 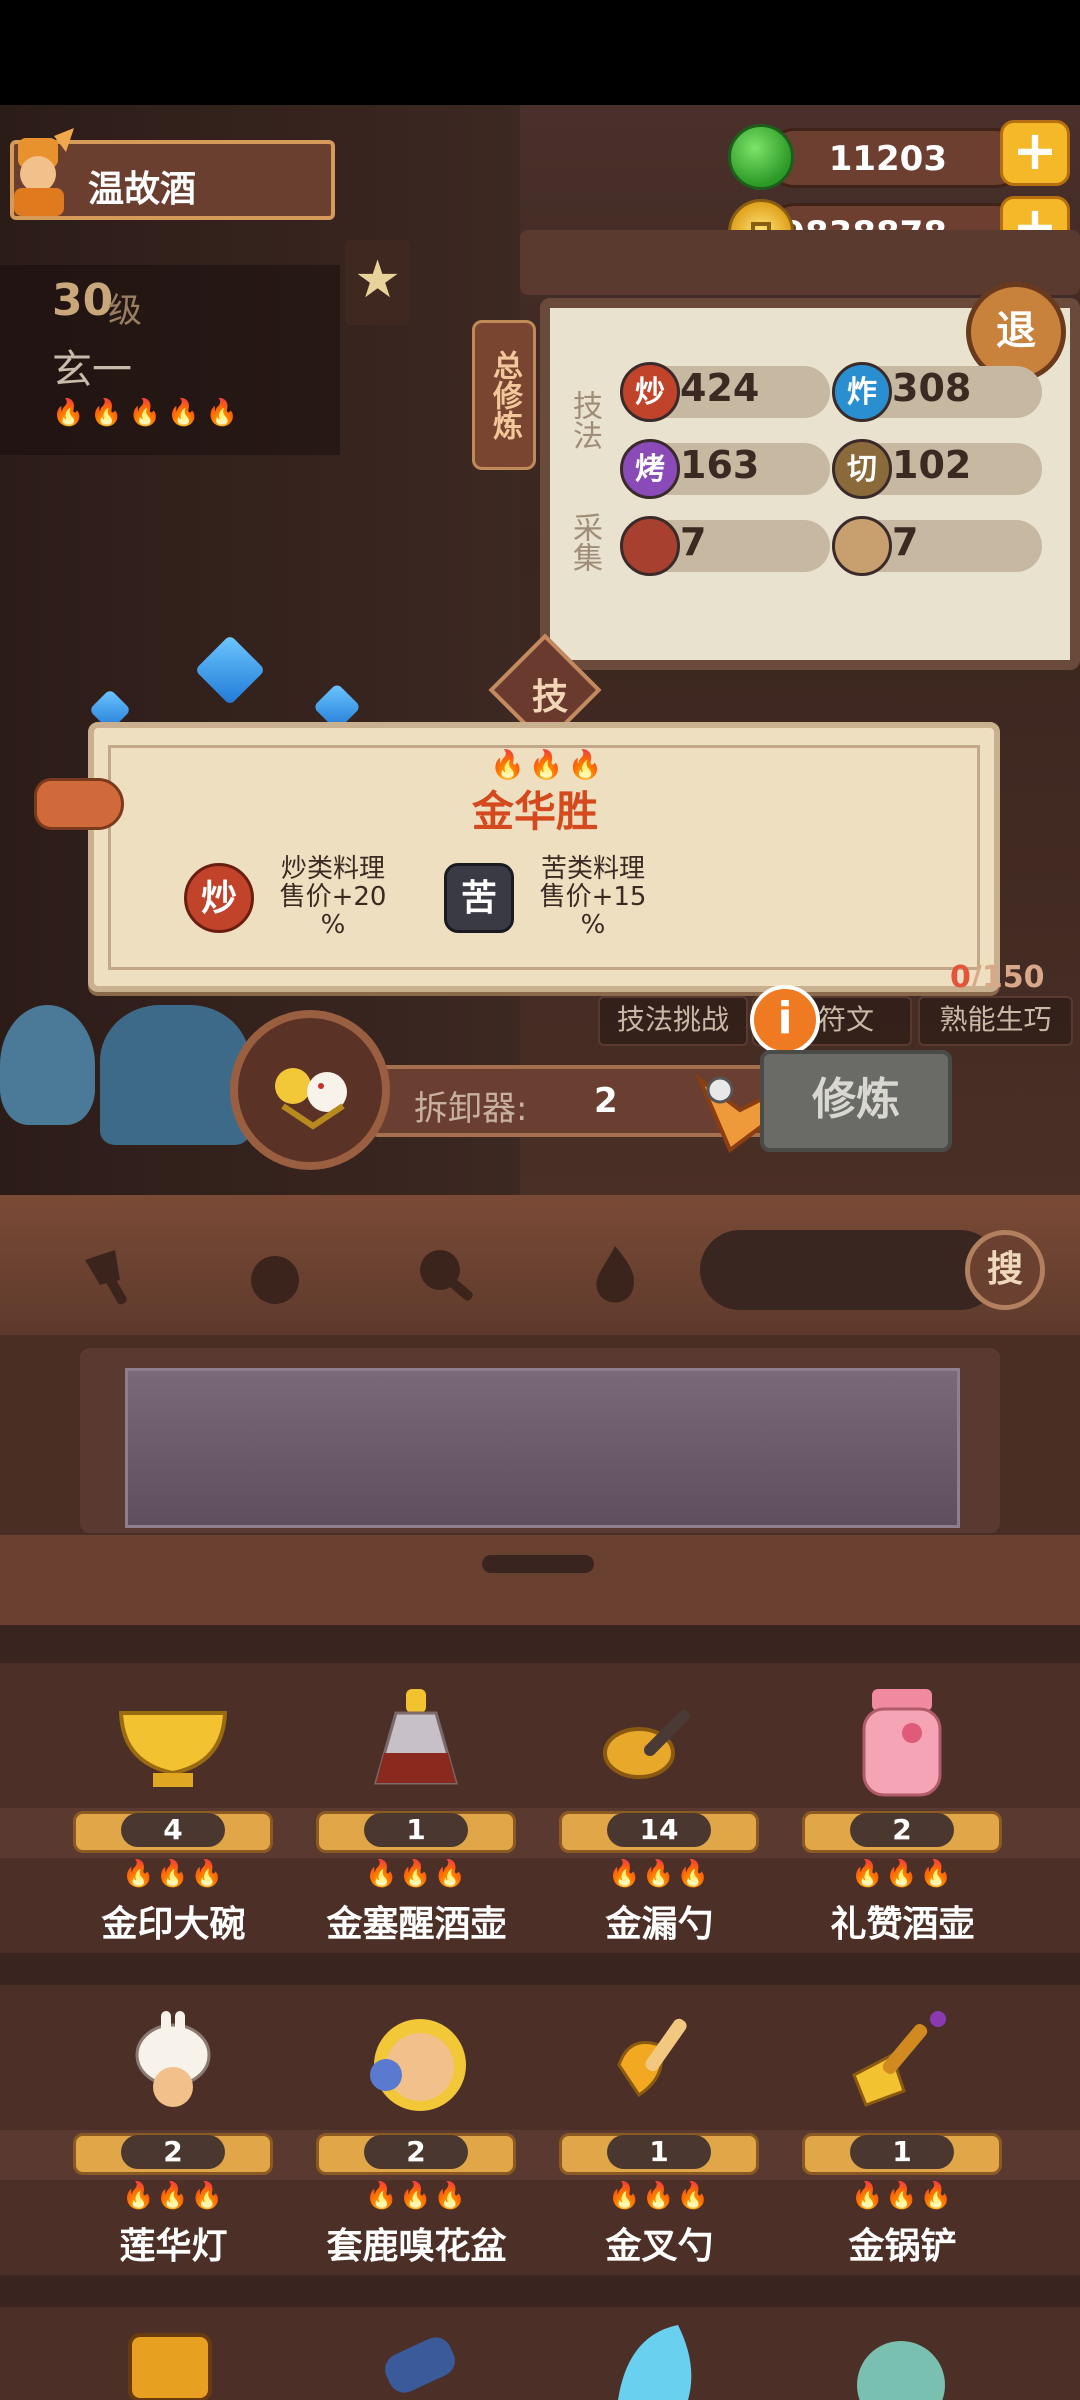 I want to click on pouch-icon, so click(x=275, y=1275).